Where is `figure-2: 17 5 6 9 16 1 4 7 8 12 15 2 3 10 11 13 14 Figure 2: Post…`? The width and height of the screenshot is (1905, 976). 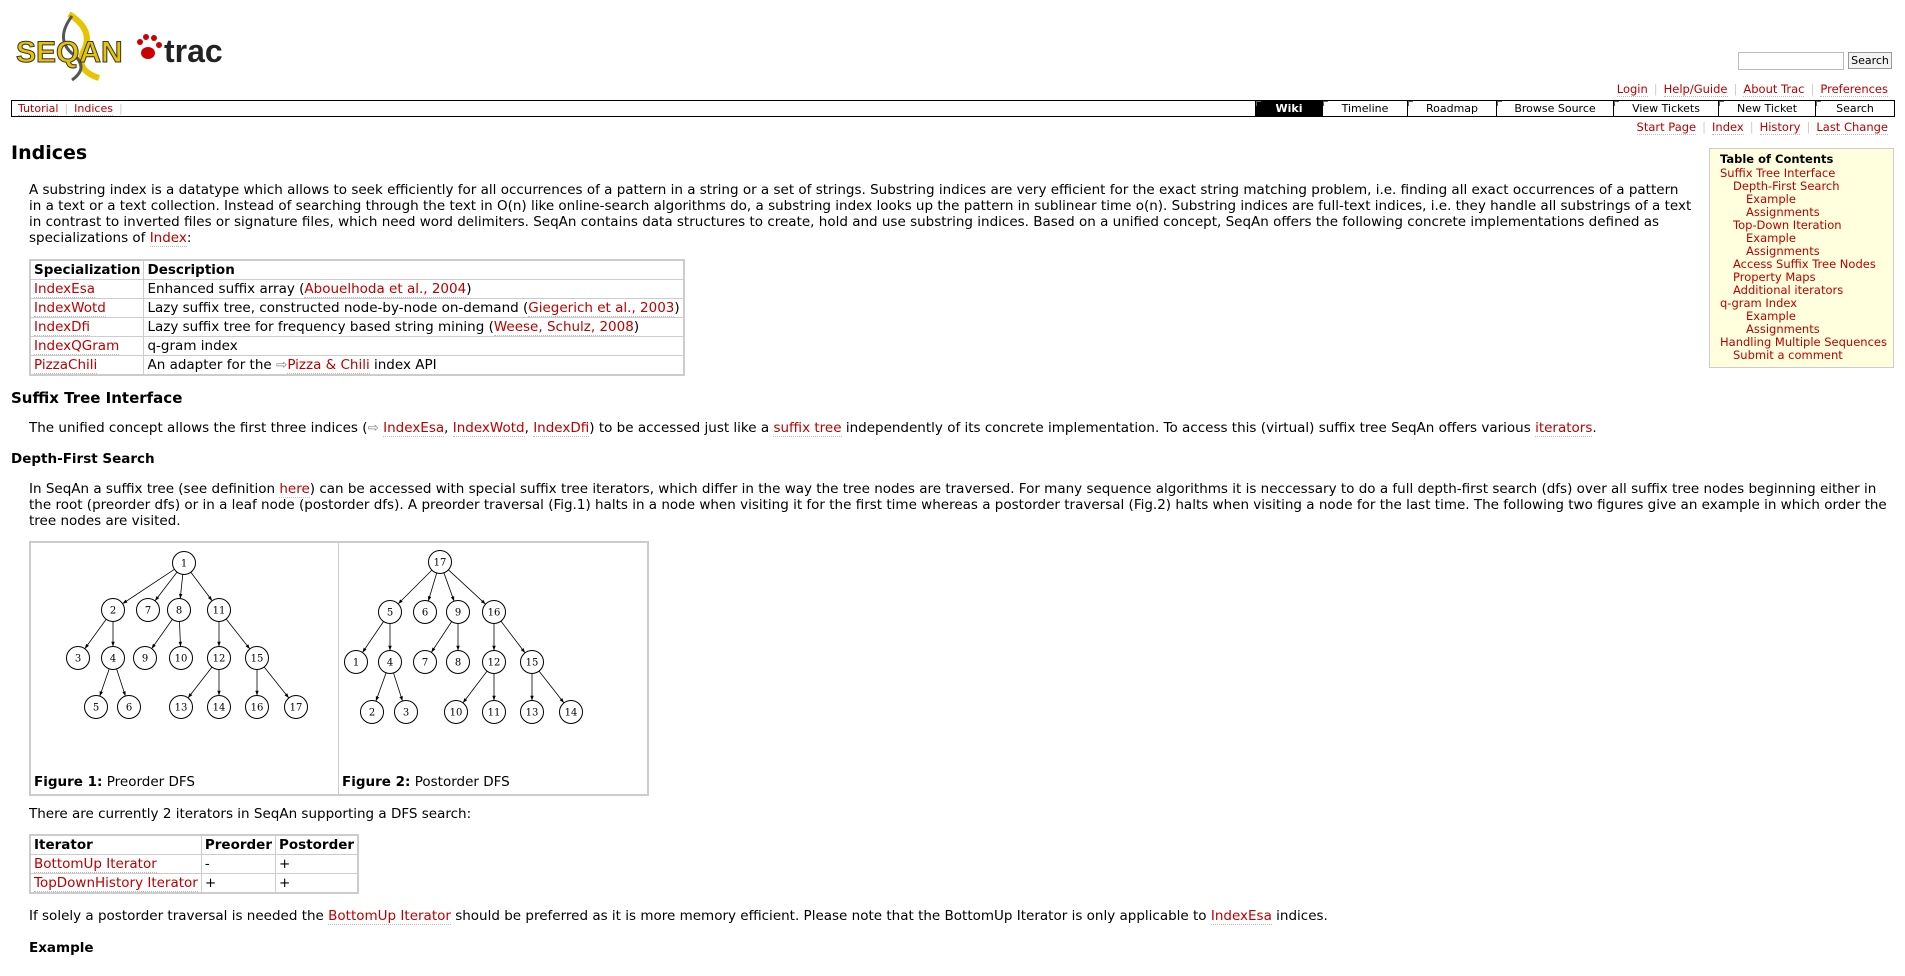
figure-2: 17 5 6 9 16 1 4 7 8 12 15 2 3 10 11 13 14 Figure 2: Post… is located at coordinates (493, 668).